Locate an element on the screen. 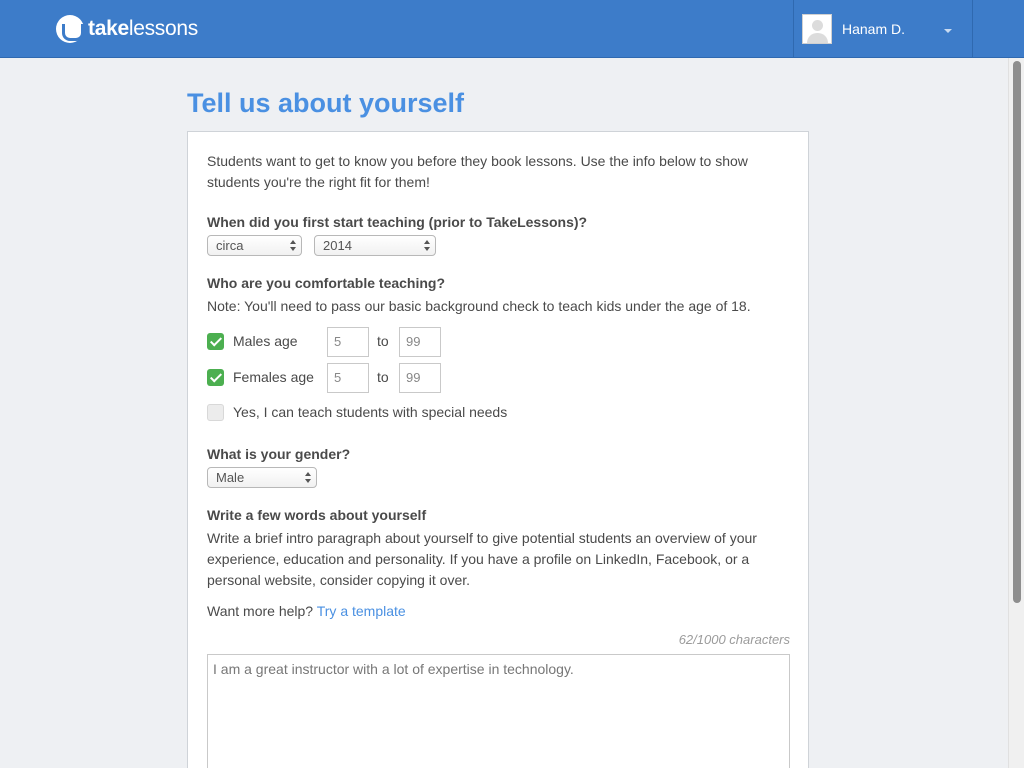  males-max-age-input: 99 is located at coordinates (420, 342).